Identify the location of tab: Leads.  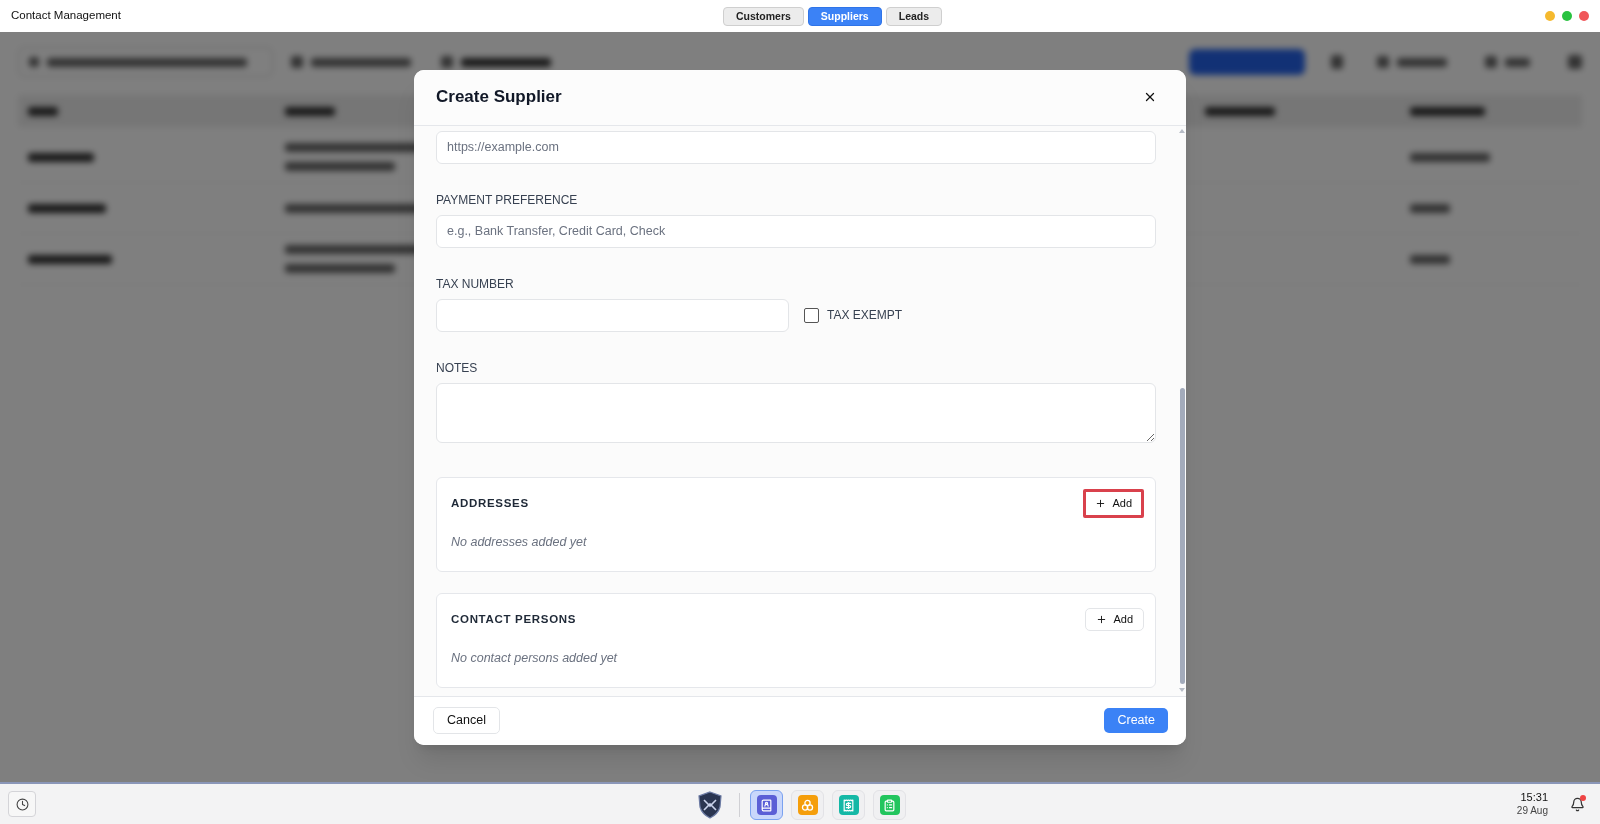
(914, 16).